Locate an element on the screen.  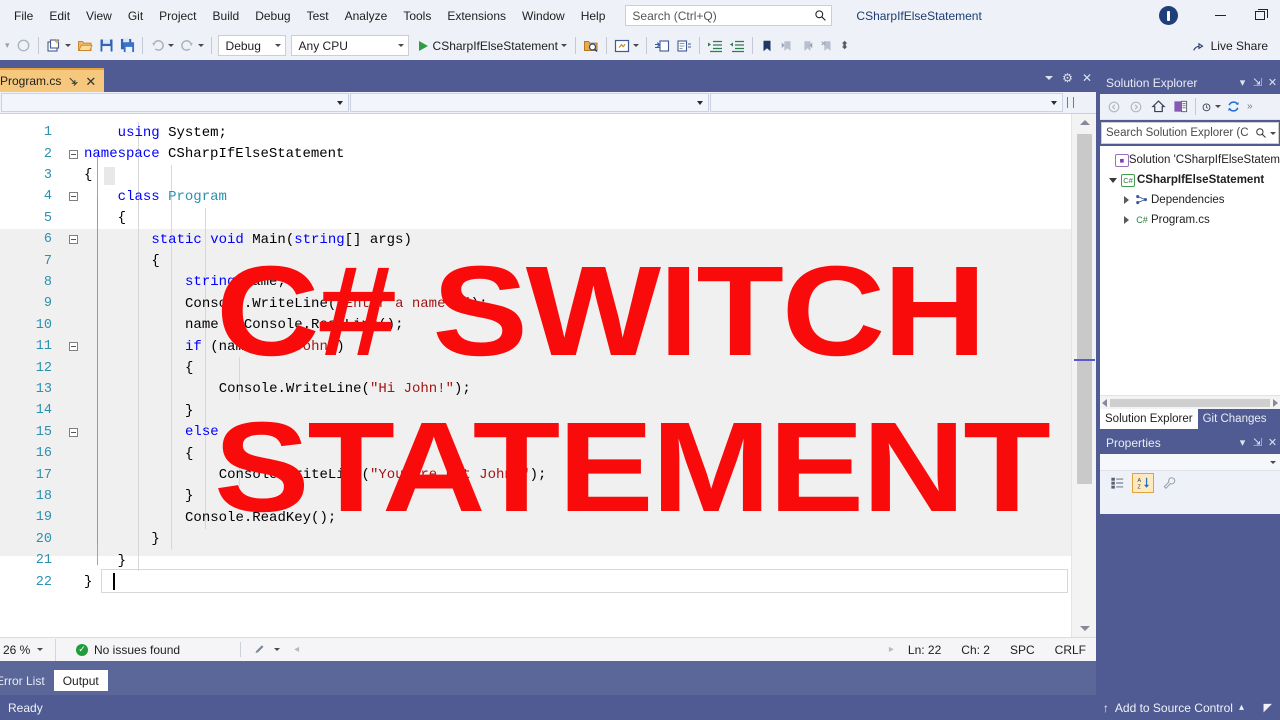
issues-indicator: No issues found is located at coordinates (118, 650).